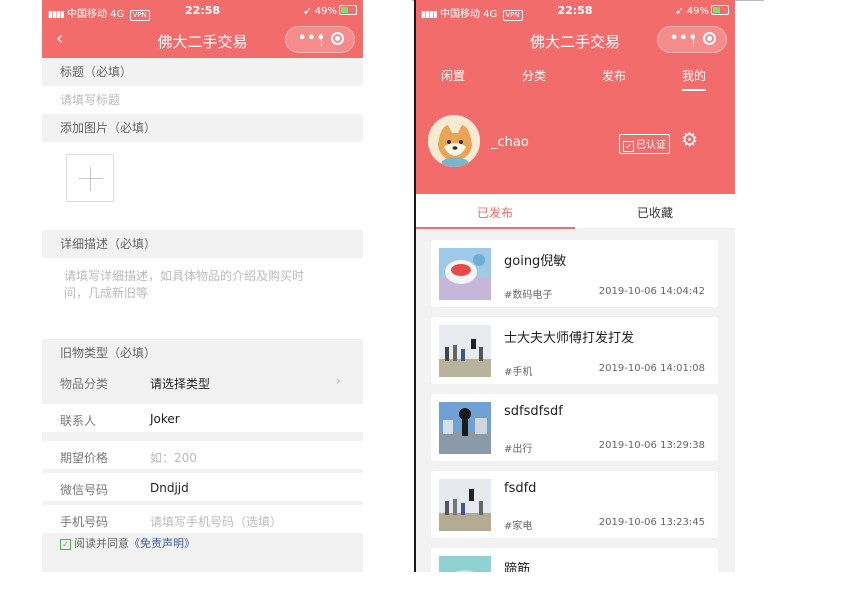 The width and height of the screenshot is (858, 611). What do you see at coordinates (202, 418) in the screenshot?
I see `contact-field: 联系人 Joker` at bounding box center [202, 418].